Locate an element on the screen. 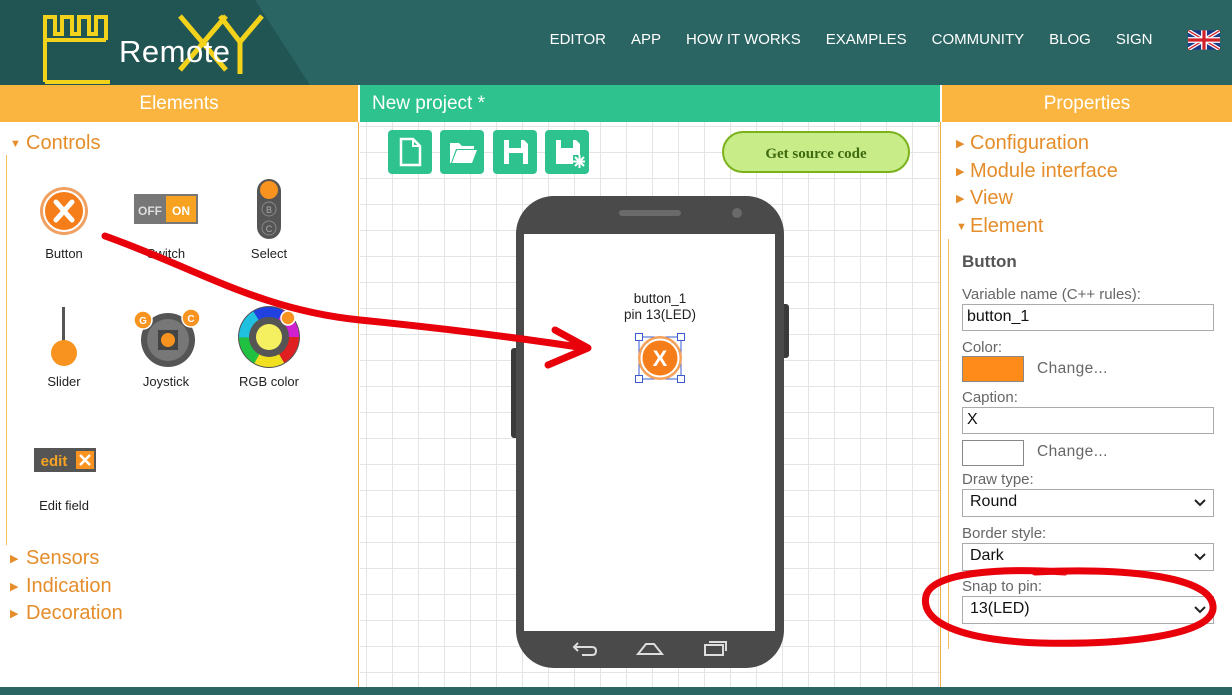  category-sensors: ▶ Sensors is located at coordinates (54, 558).